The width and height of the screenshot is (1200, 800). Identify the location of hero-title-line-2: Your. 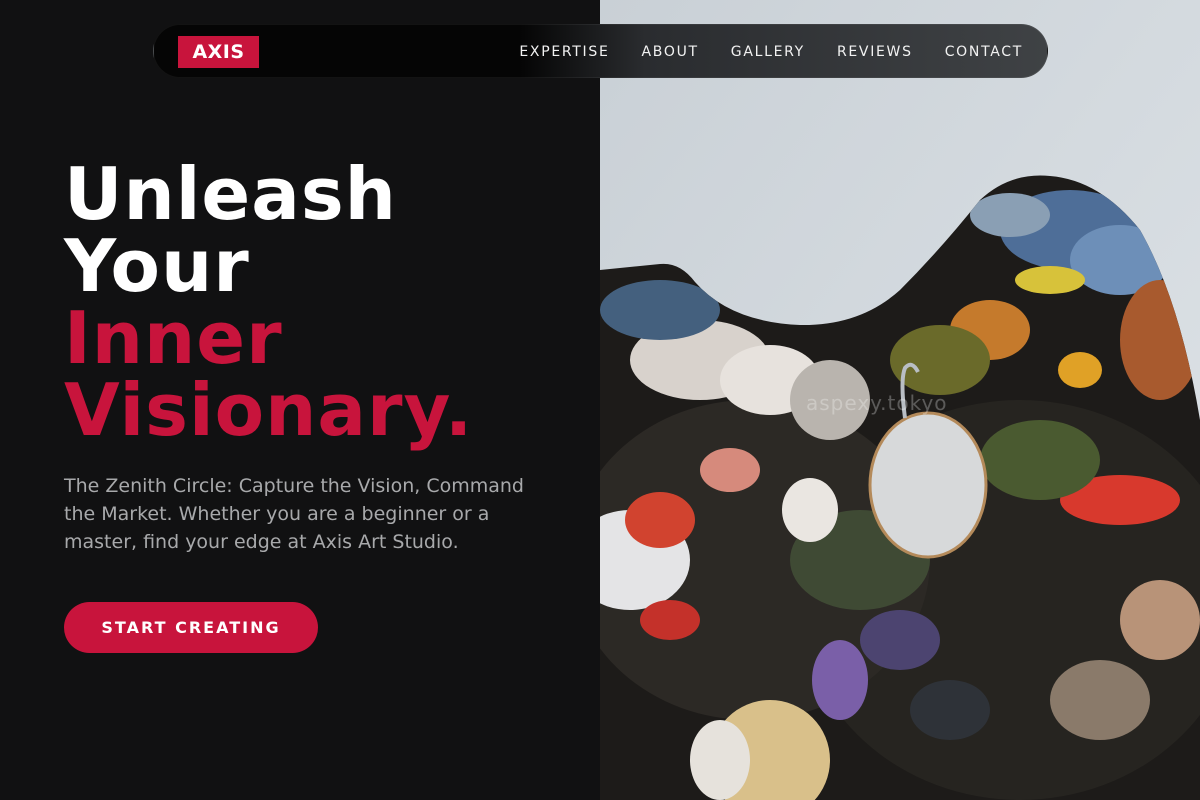
(157, 266).